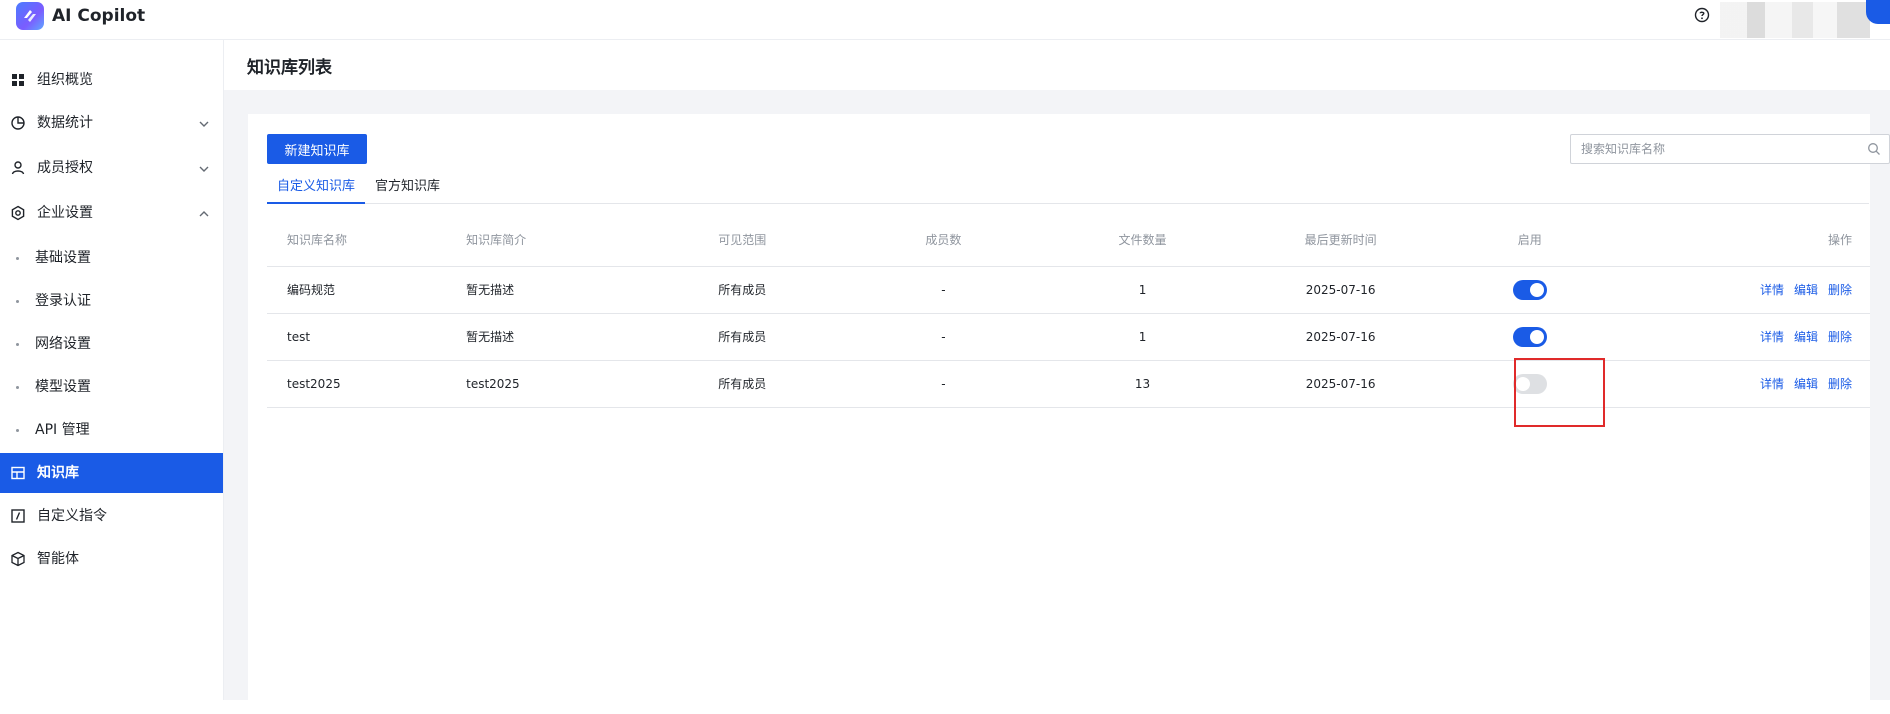 Image resolution: width=1890 pixels, height=714 pixels. I want to click on sidebar-item-label: 知识库, so click(58, 473).